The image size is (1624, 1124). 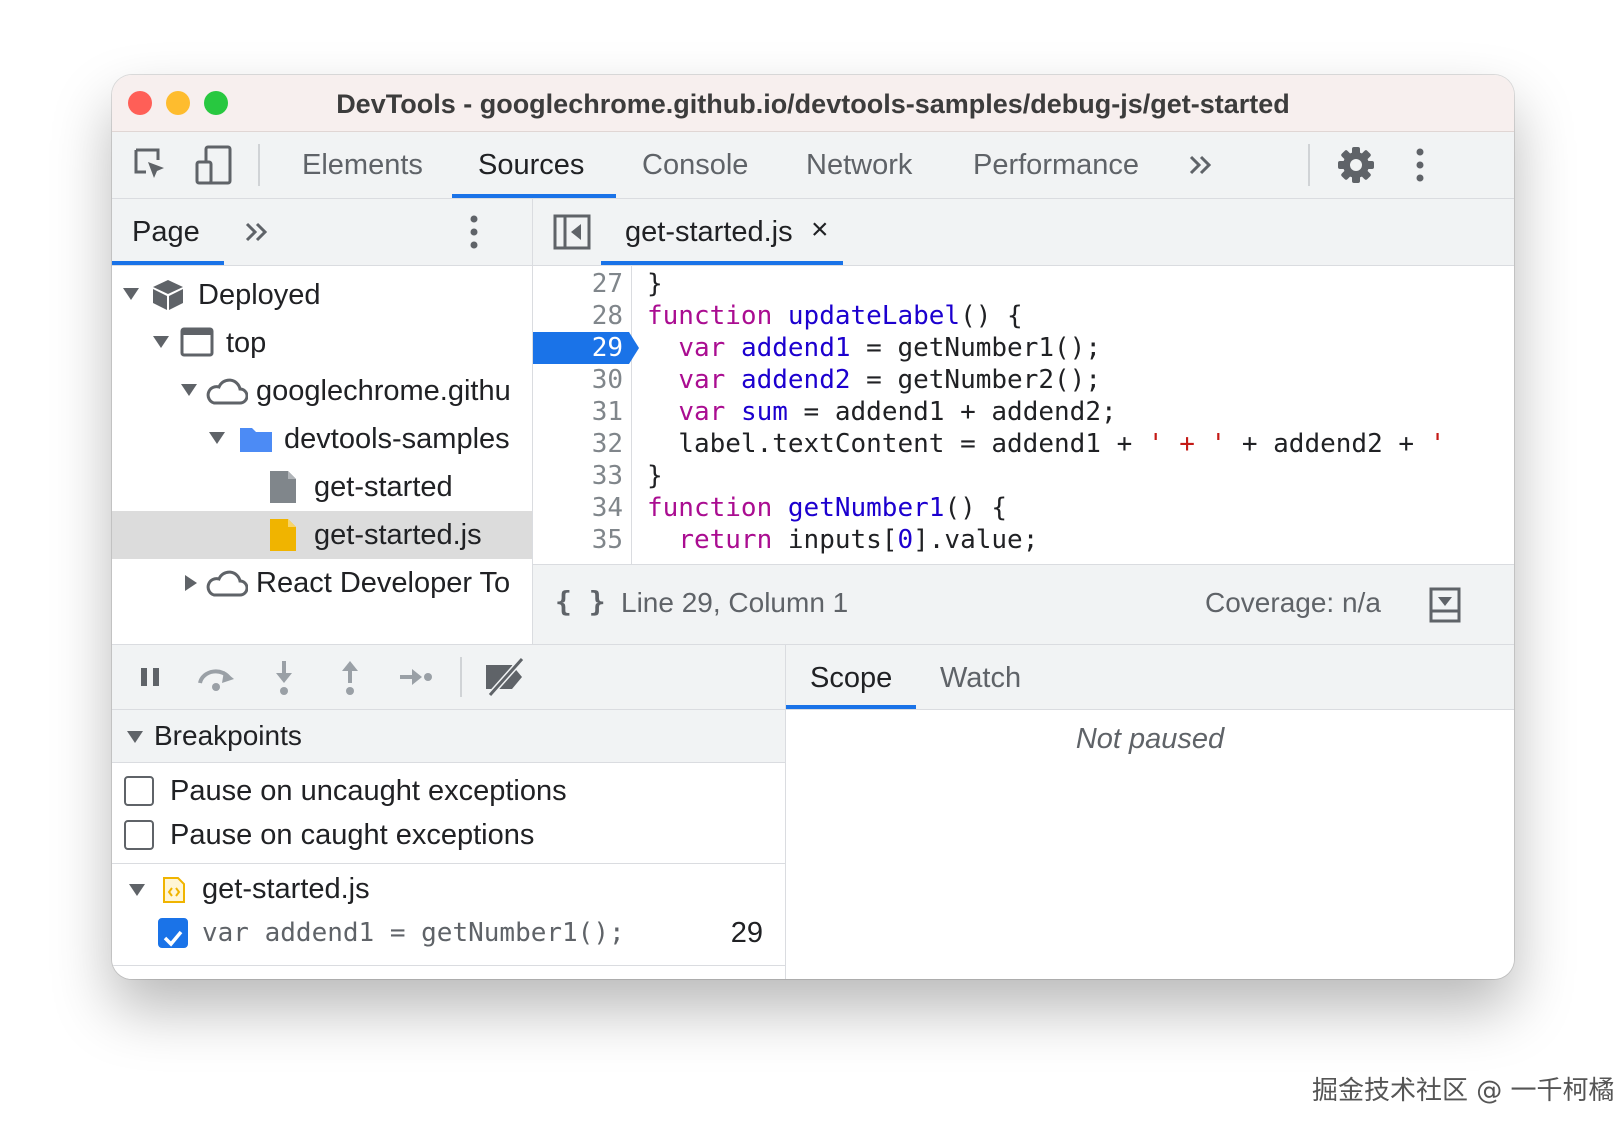 What do you see at coordinates (474, 232) in the screenshot?
I see `navigator-menu-icon` at bounding box center [474, 232].